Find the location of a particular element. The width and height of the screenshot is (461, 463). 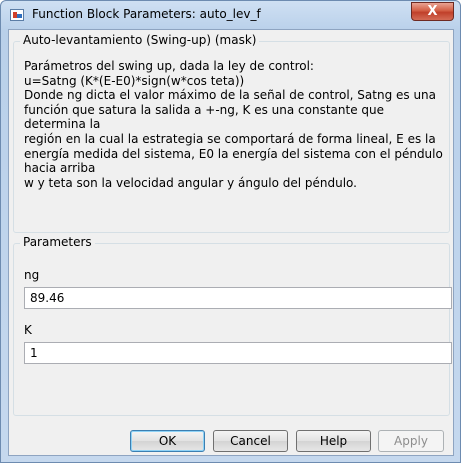

simulink-block-icon is located at coordinates (17, 15).